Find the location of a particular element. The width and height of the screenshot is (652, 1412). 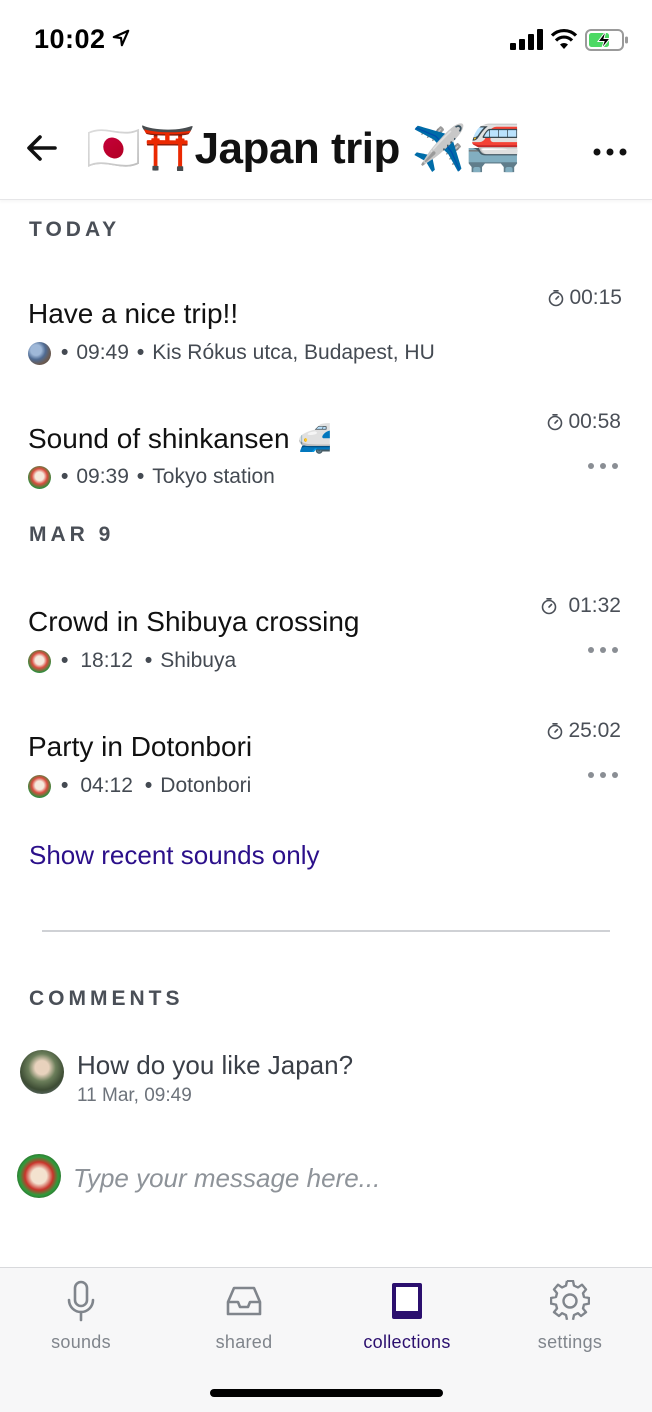

navigation-header: 🇯🇵⛩️Japan trip ✈️🚝 is located at coordinates (326, 150).